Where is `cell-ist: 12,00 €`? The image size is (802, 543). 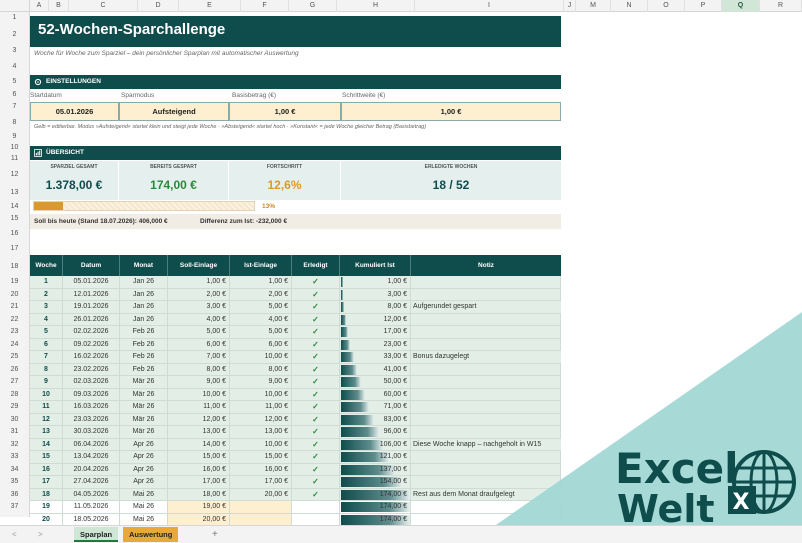
cell-ist: 12,00 € is located at coordinates (261, 419).